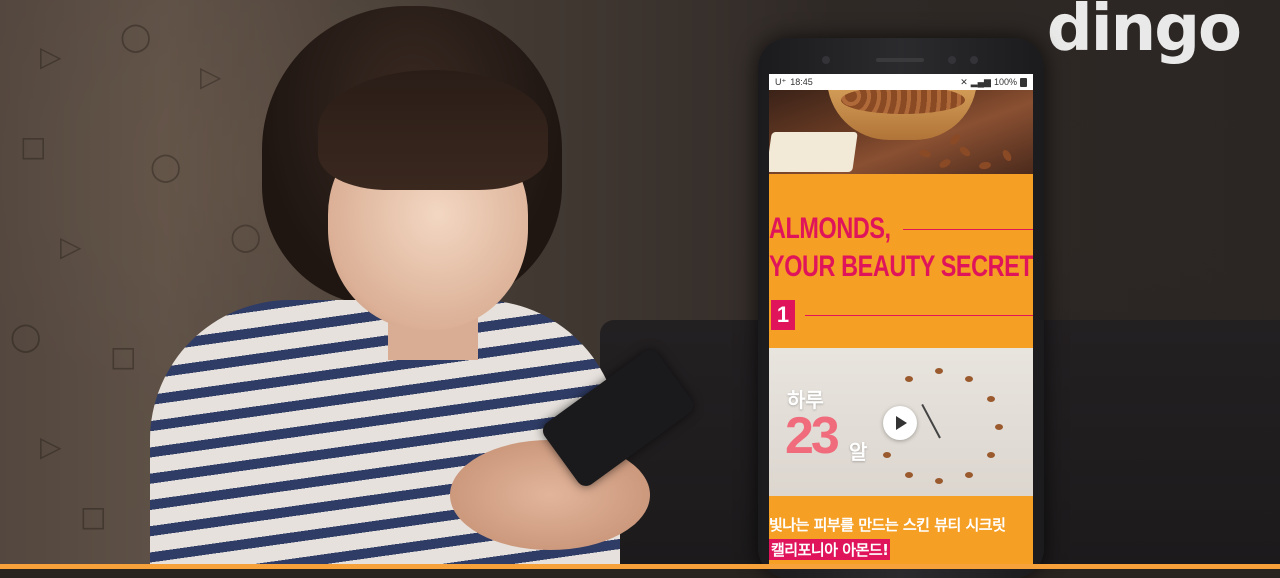  What do you see at coordinates (830, 549) in the screenshot?
I see `caption-line2: 캘리포니아 아몬드!` at bounding box center [830, 549].